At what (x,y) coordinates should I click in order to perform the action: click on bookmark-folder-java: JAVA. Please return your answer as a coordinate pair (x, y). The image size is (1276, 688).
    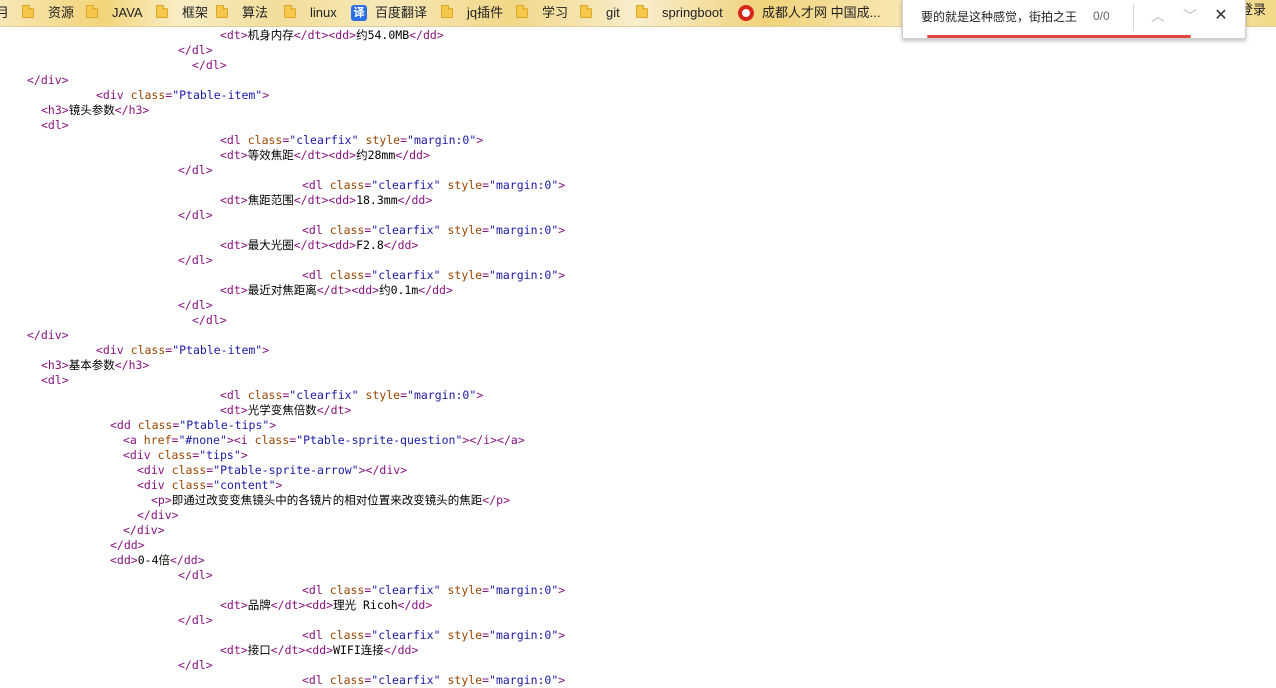
    Looking at the image, I should click on (114, 13).